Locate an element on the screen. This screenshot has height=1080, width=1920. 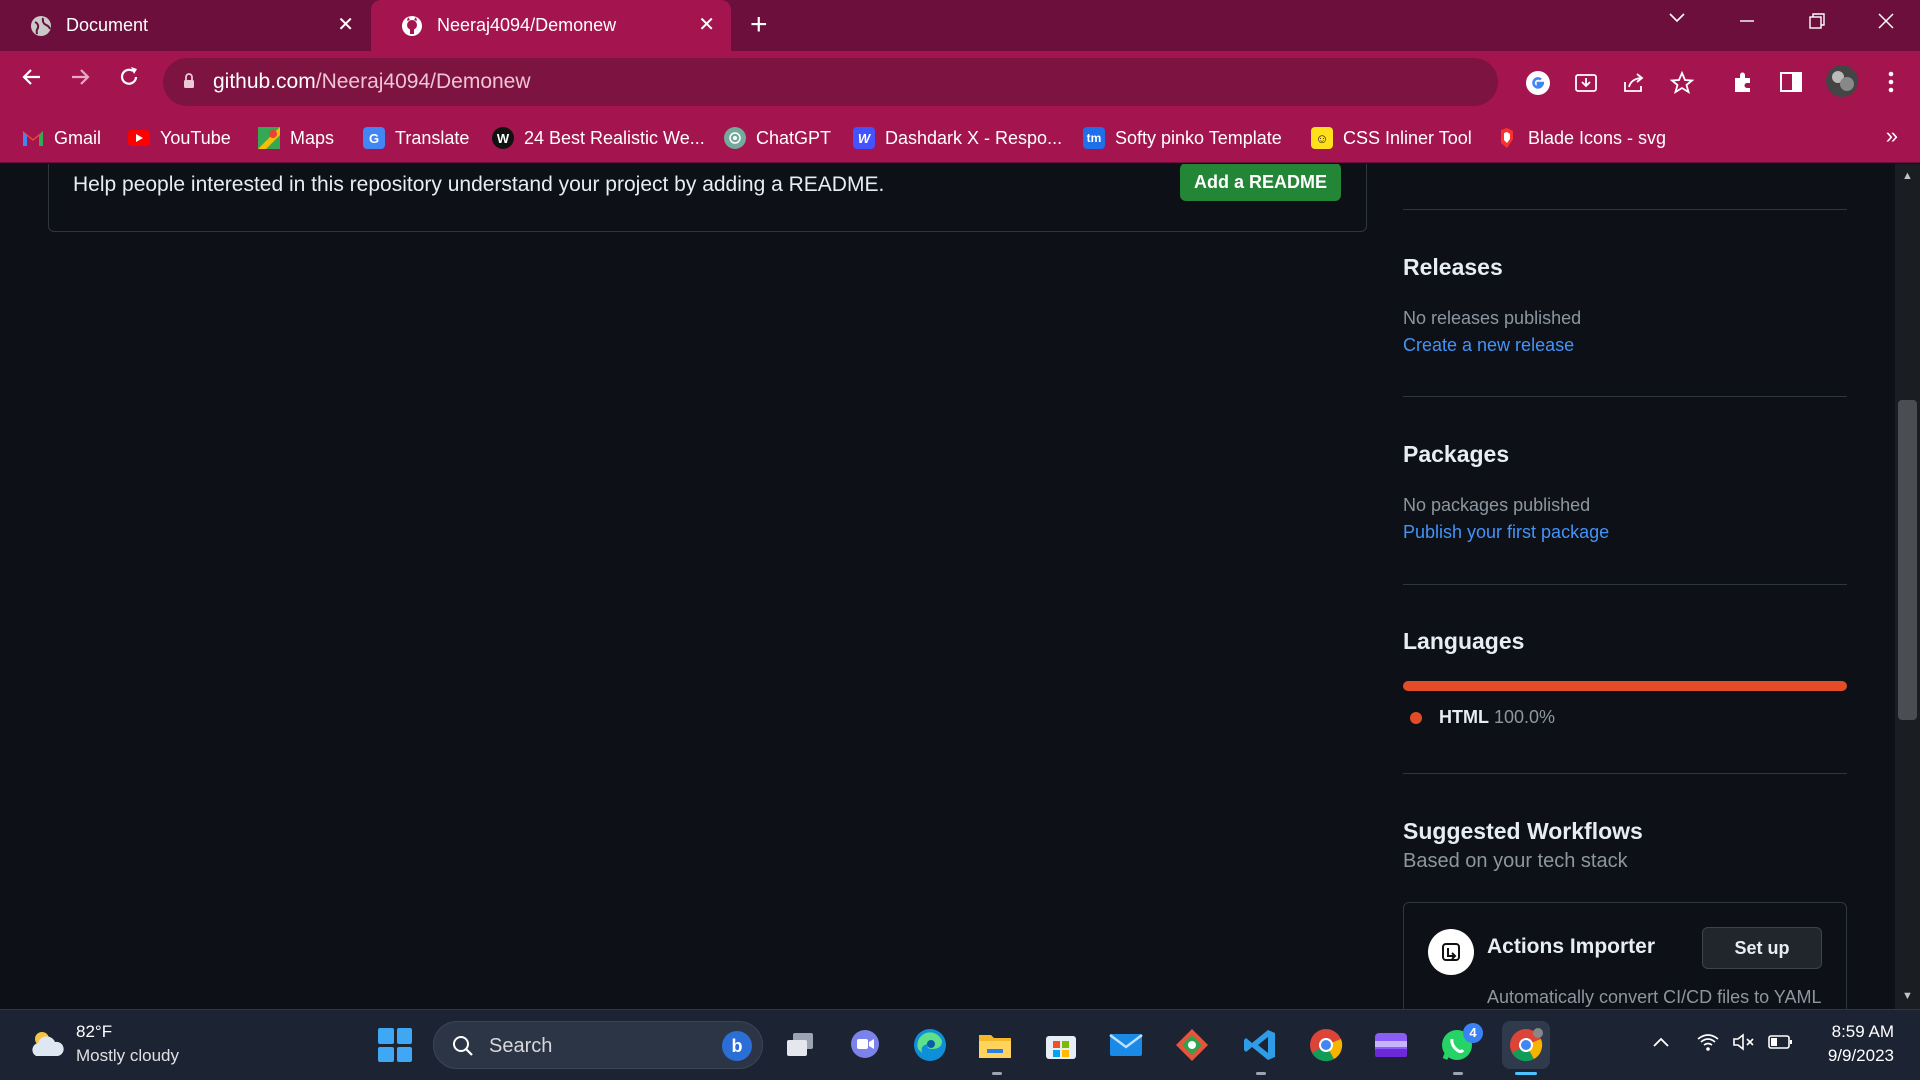
install-app-icon is located at coordinates (1586, 83).